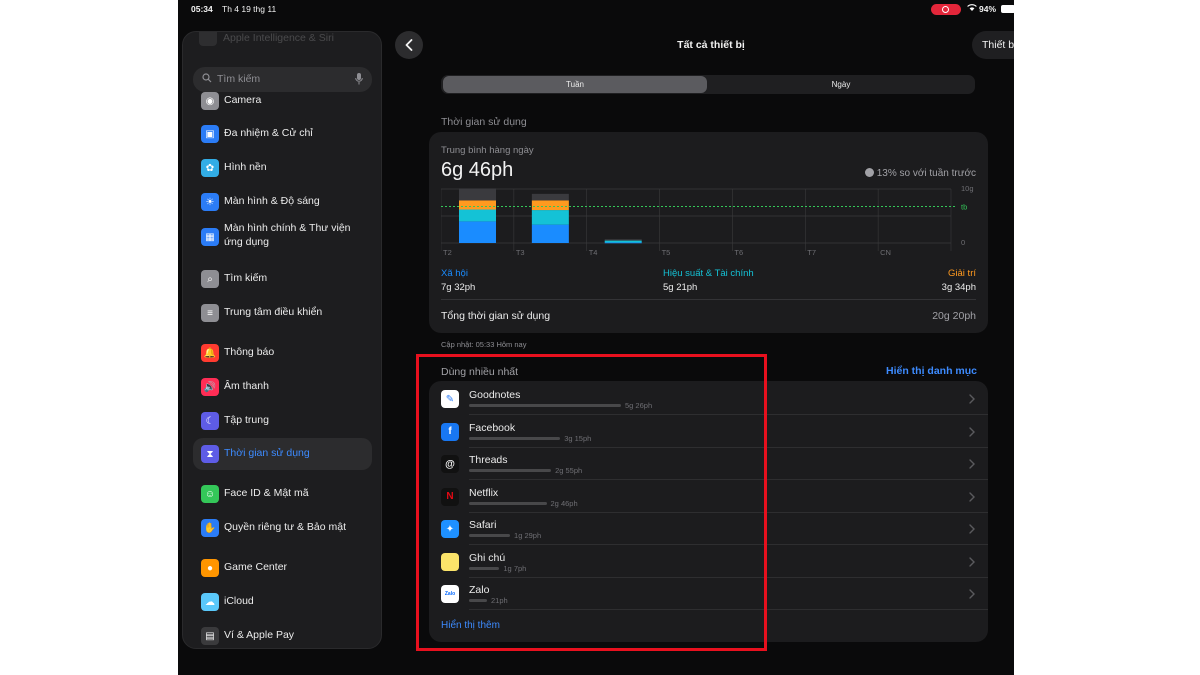 Image resolution: width=1200 pixels, height=675 pixels. I want to click on multitasking-icon: ▣, so click(210, 134).